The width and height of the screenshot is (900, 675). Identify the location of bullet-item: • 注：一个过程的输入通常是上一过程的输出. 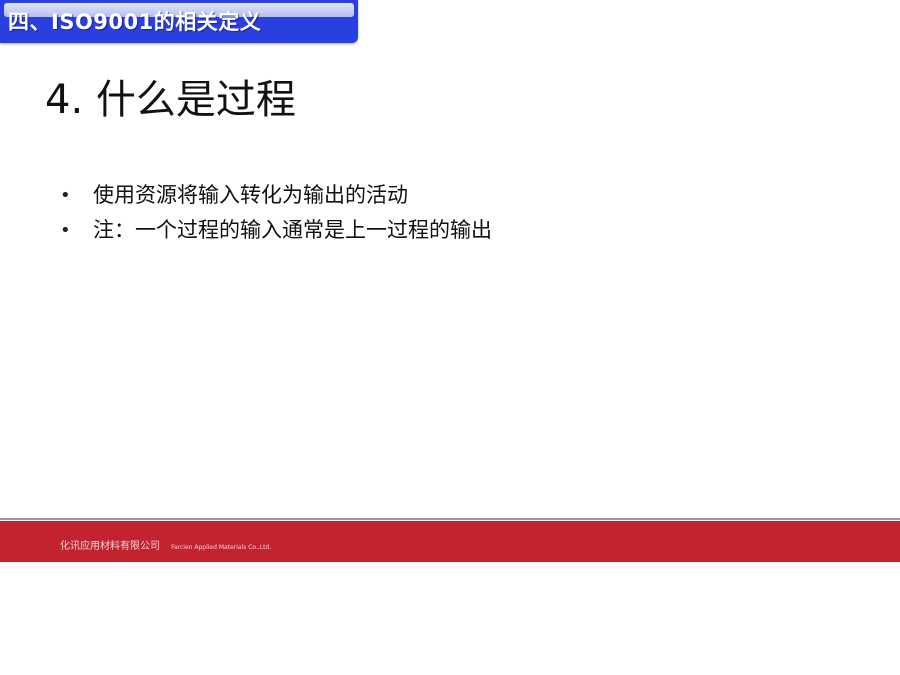
(276, 230).